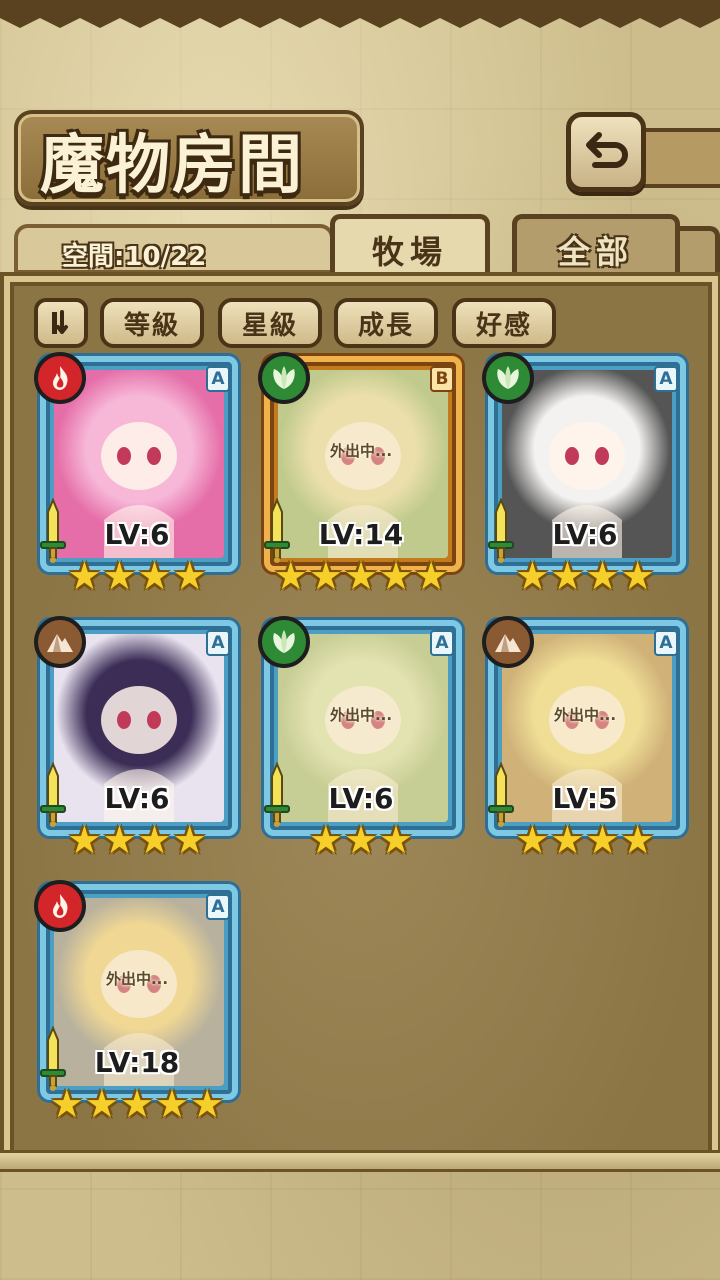 Image resolution: width=720 pixels, height=1280 pixels. What do you see at coordinates (504, 323) in the screenshot?
I see `sort-affection-button: 好感` at bounding box center [504, 323].